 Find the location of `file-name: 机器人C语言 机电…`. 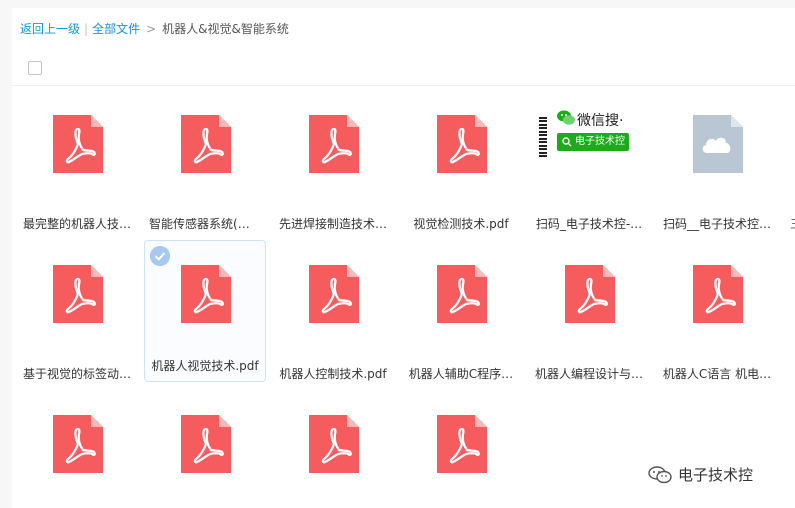

file-name: 机器人C语言 机电… is located at coordinates (717, 374).